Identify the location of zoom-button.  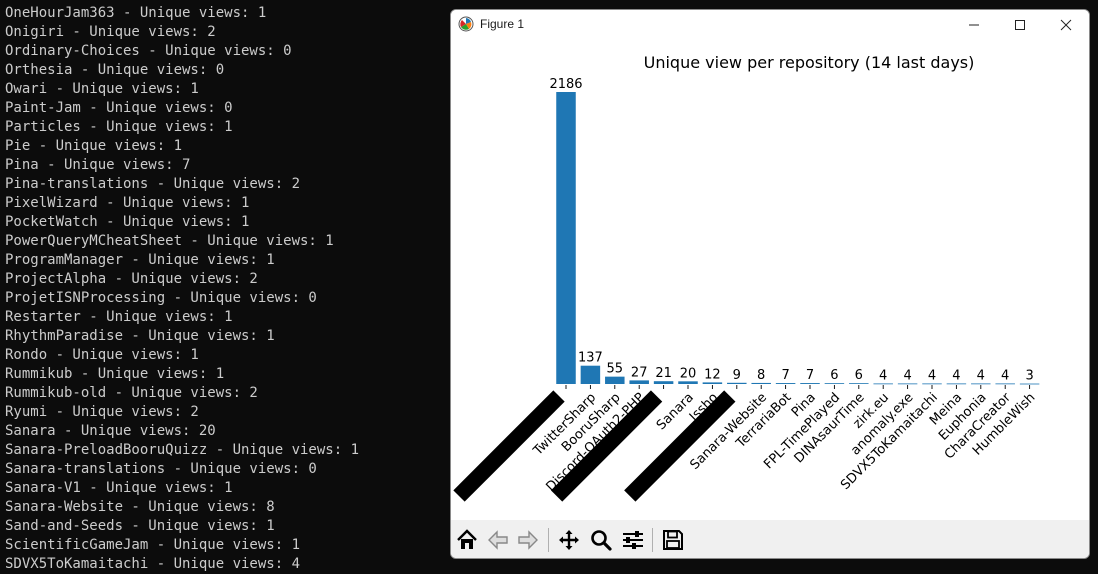
(600, 539).